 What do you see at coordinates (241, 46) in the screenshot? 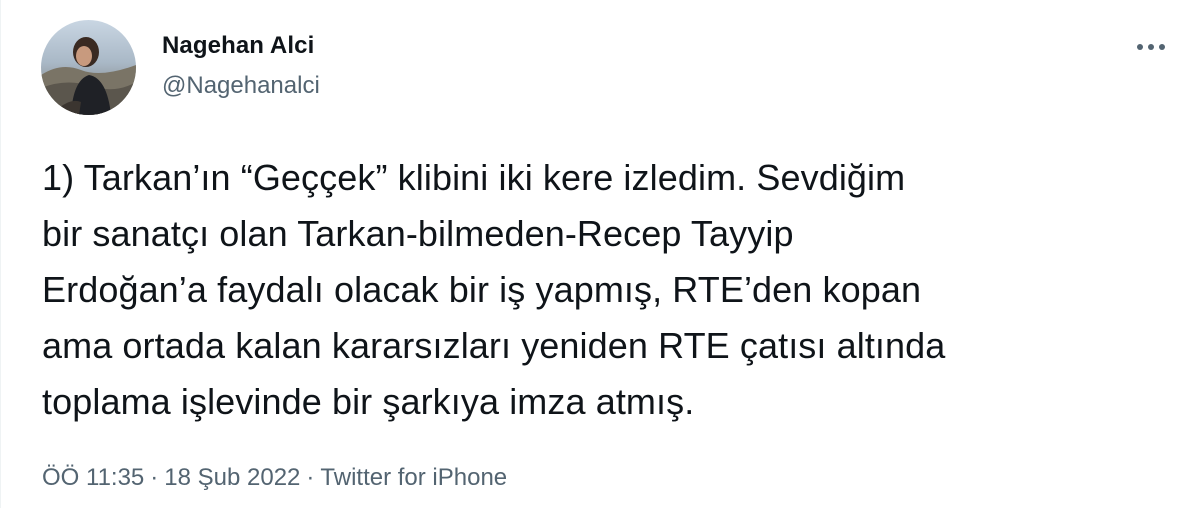
I see `display-name: Nagehan Alci` at bounding box center [241, 46].